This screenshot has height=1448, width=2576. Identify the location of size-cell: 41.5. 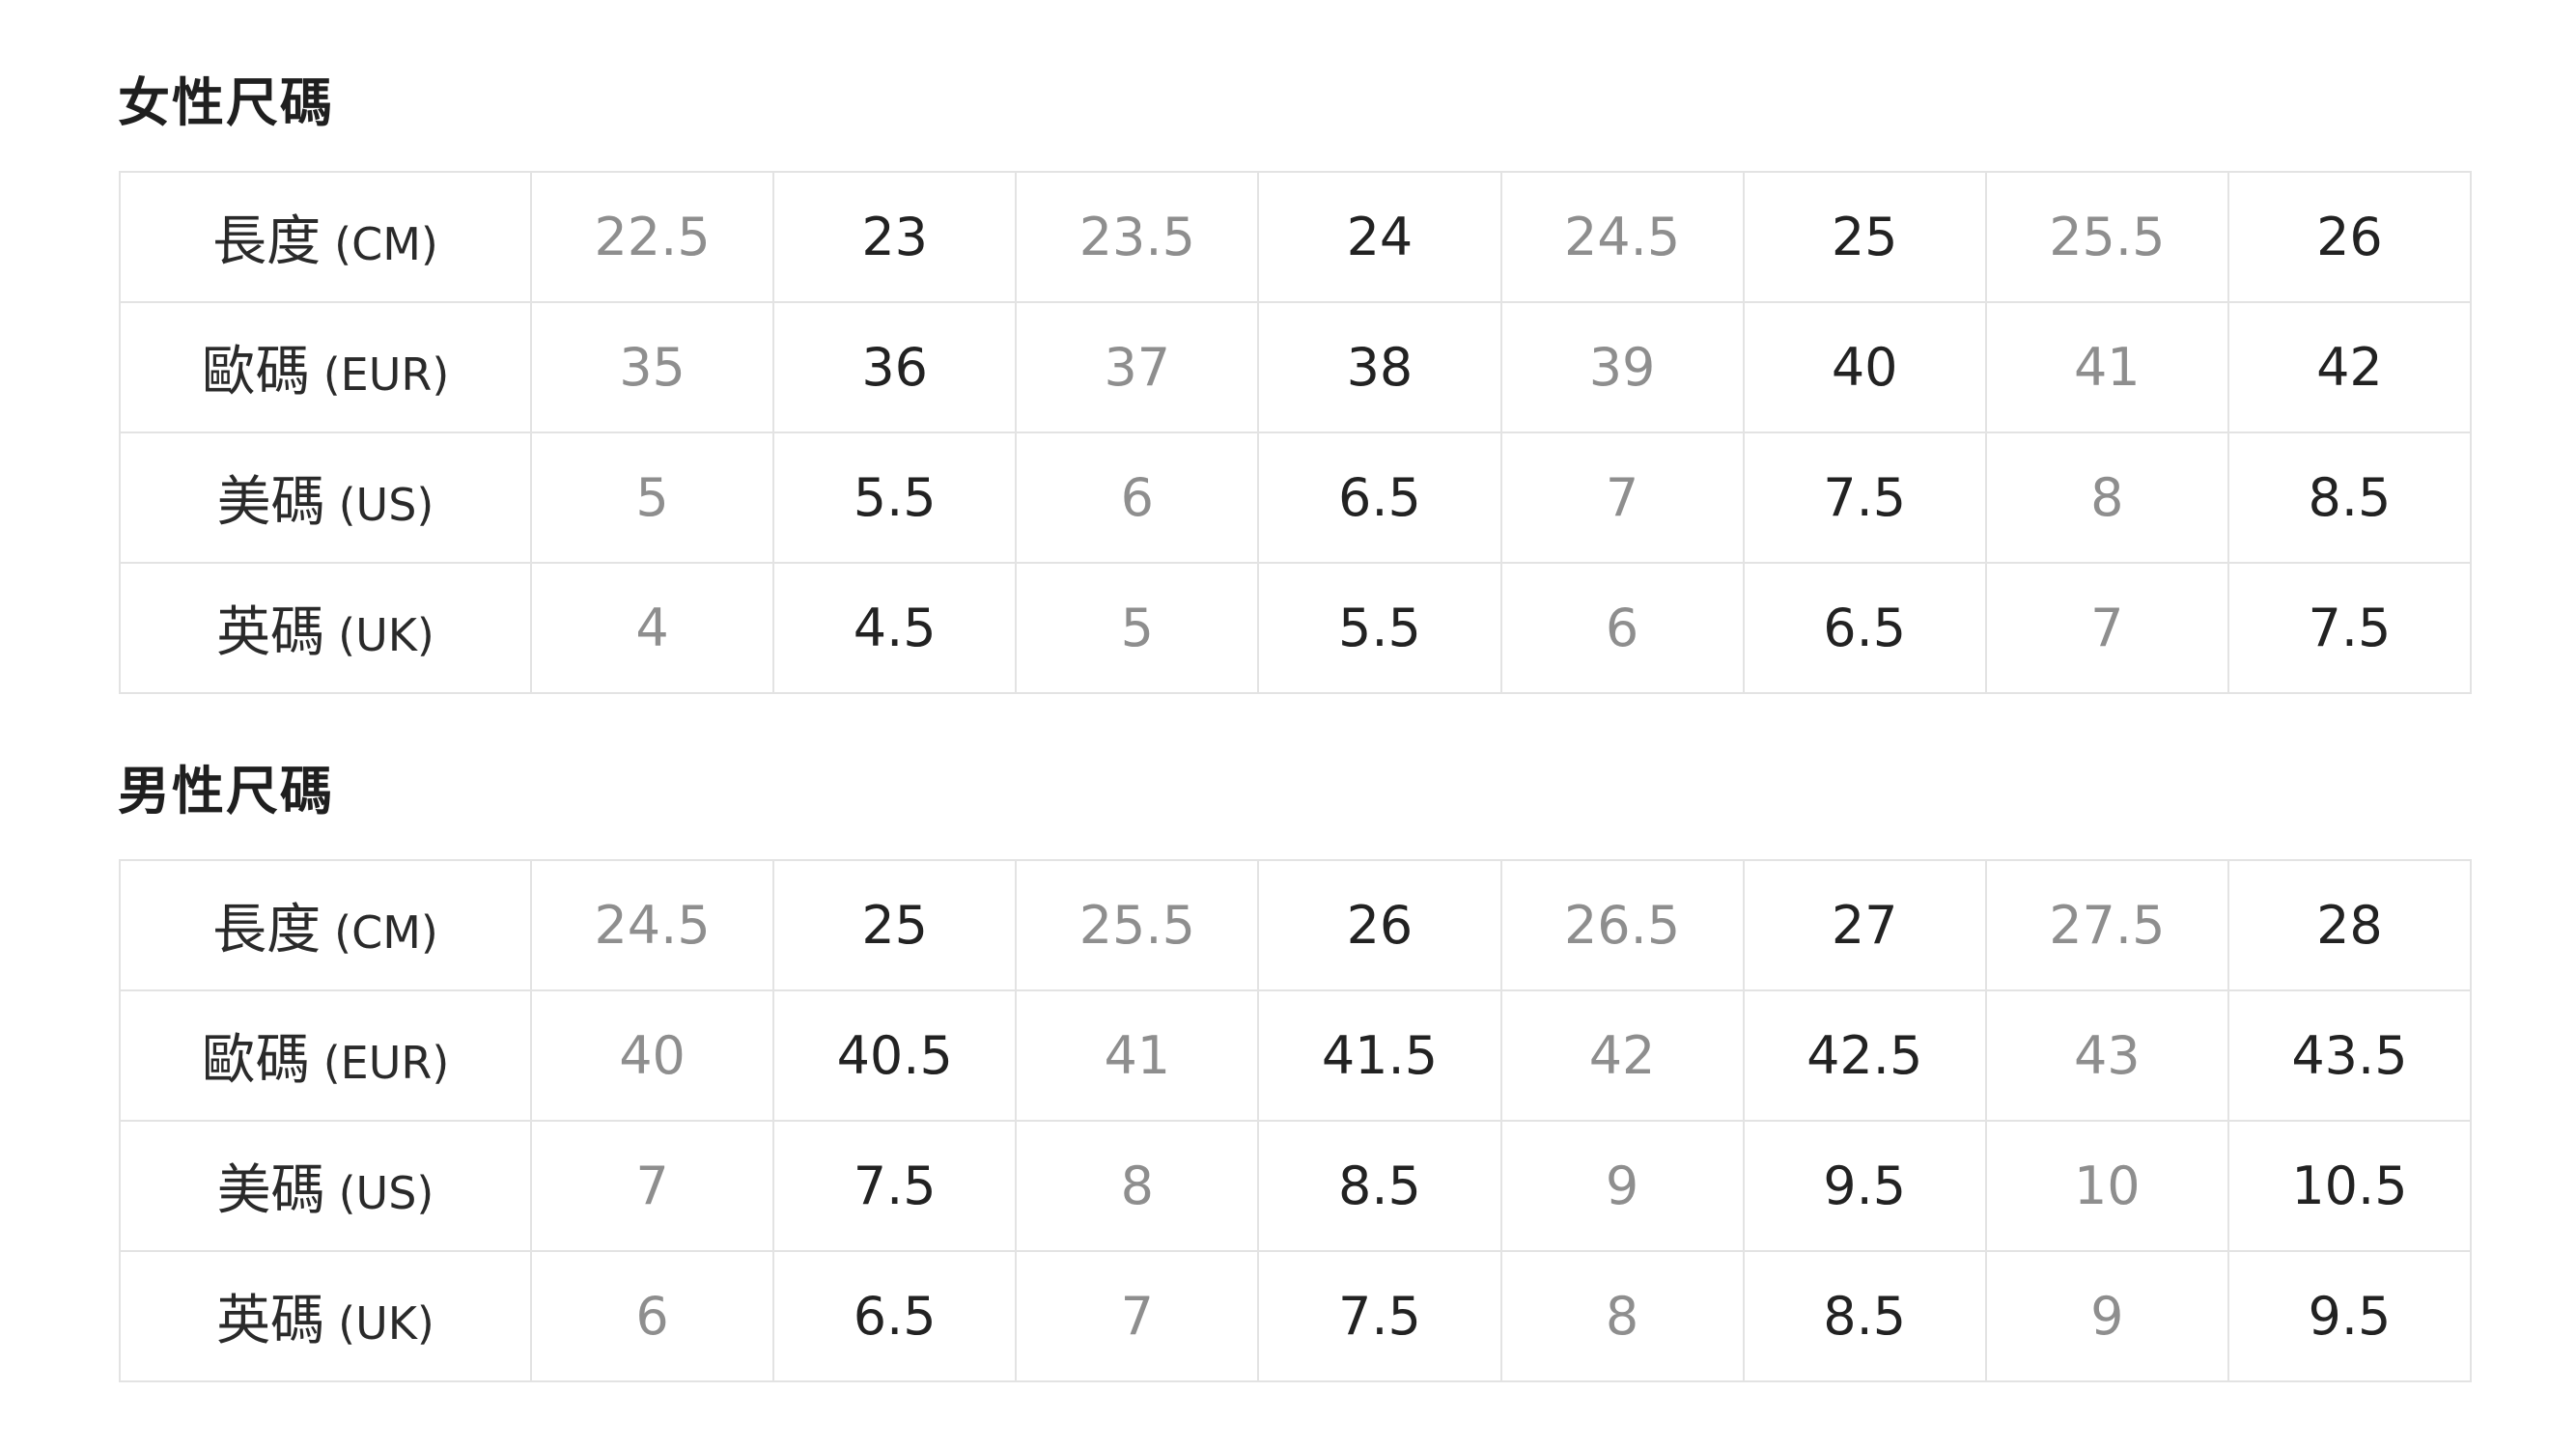
(1380, 1055).